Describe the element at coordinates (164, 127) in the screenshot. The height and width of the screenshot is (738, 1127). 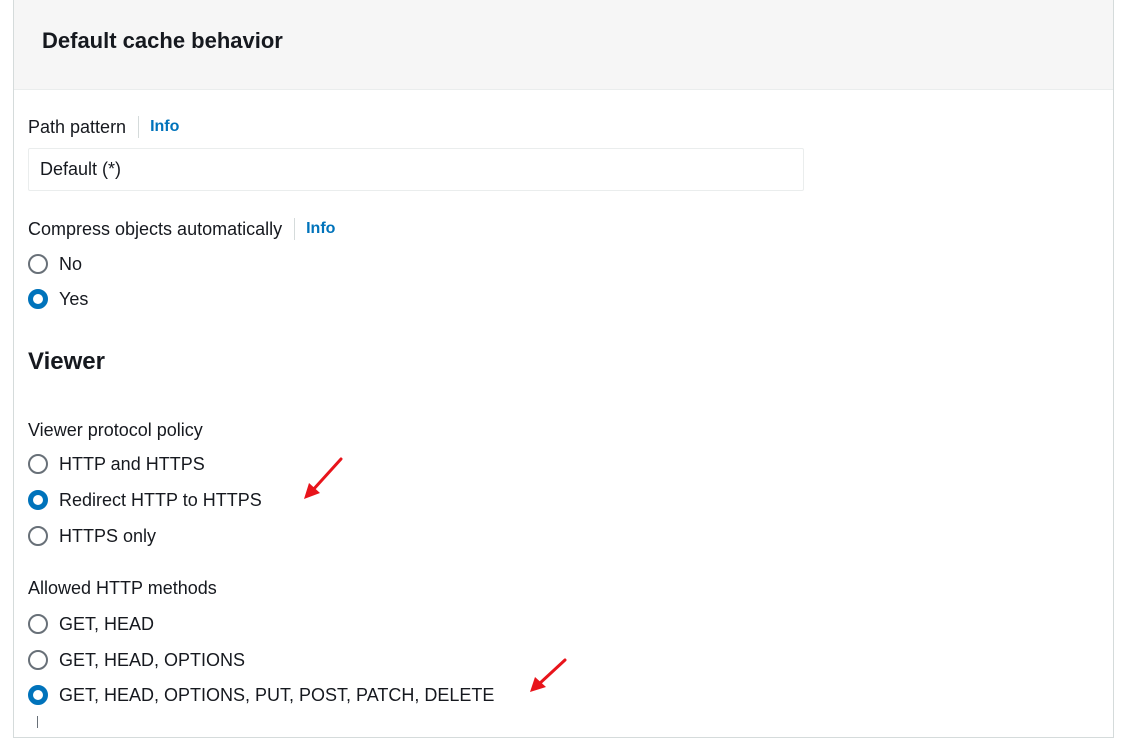
I see `path-pattern-info-link: Info` at that location.